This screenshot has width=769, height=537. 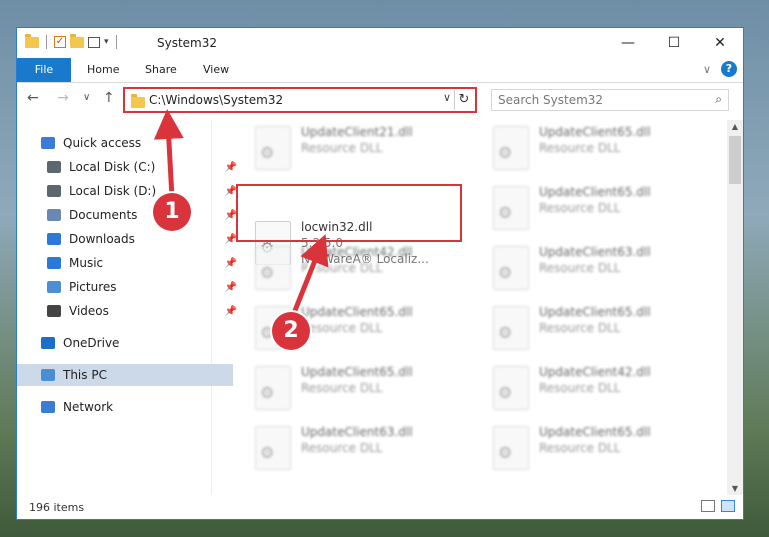 What do you see at coordinates (89, 311) in the screenshot?
I see `sidebar-item-label: Videos` at bounding box center [89, 311].